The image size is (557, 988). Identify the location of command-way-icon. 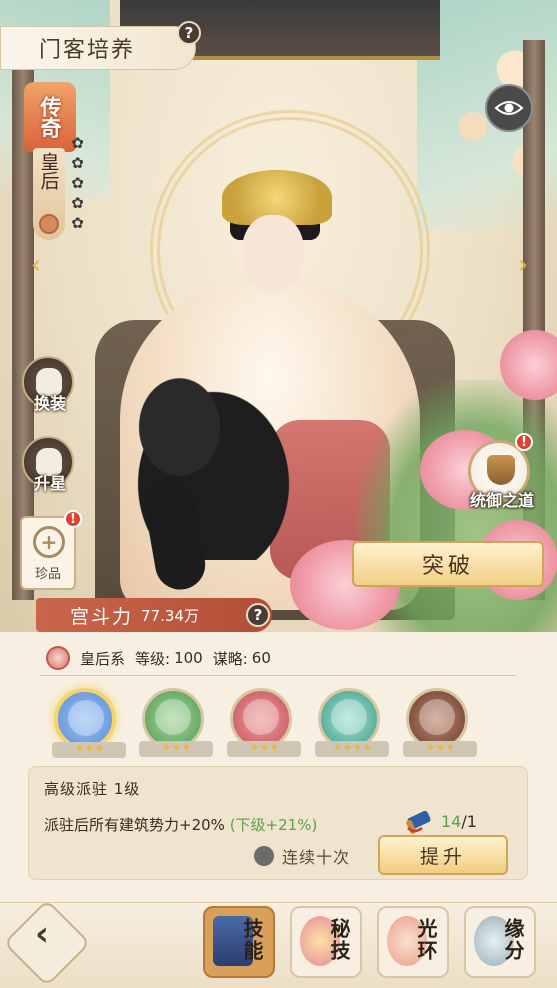
(501, 470).